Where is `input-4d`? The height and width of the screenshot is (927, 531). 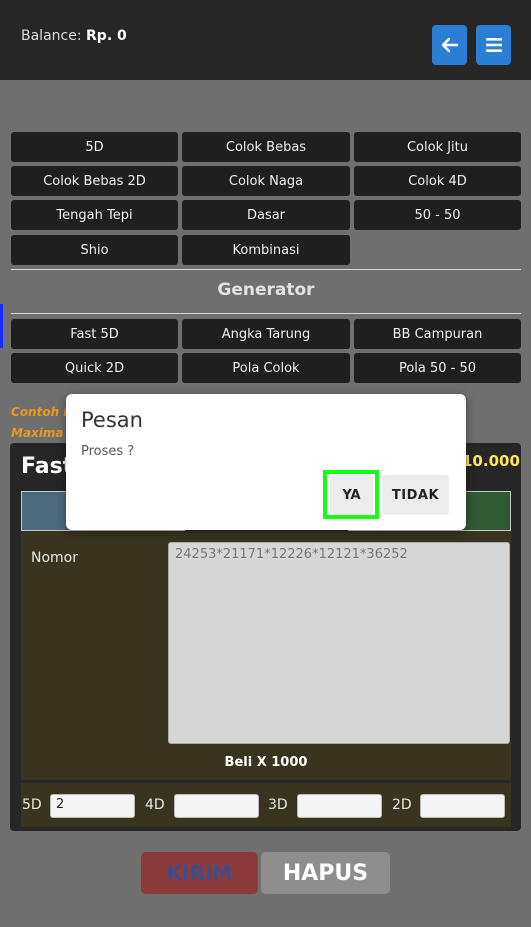
input-4d is located at coordinates (216, 806).